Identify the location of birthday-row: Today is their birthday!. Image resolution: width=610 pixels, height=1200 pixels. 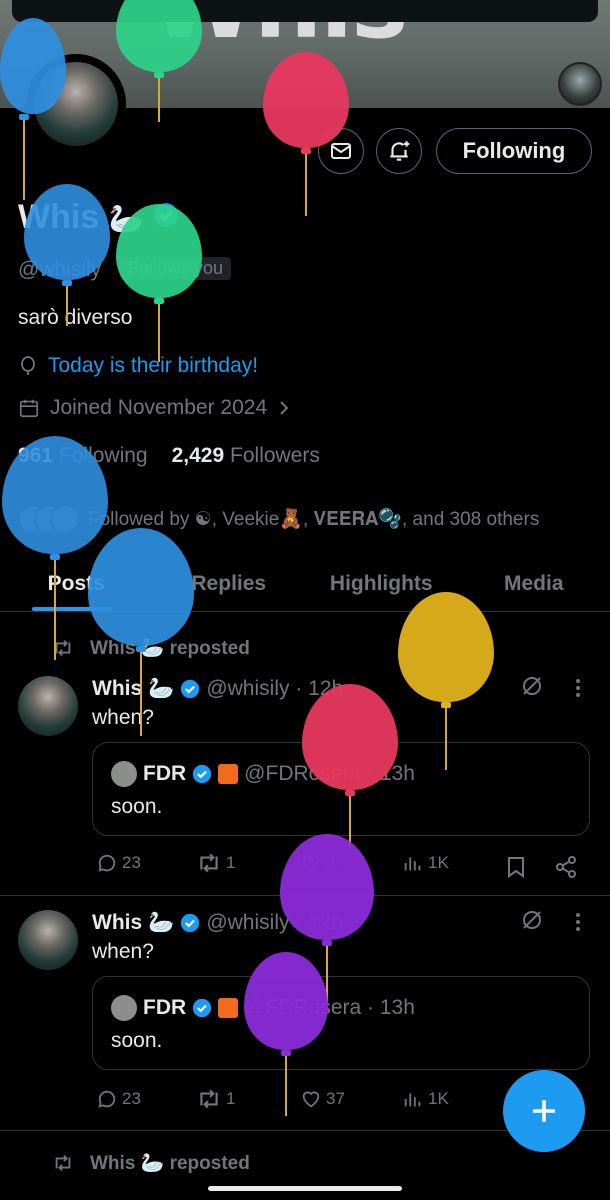
(138, 366).